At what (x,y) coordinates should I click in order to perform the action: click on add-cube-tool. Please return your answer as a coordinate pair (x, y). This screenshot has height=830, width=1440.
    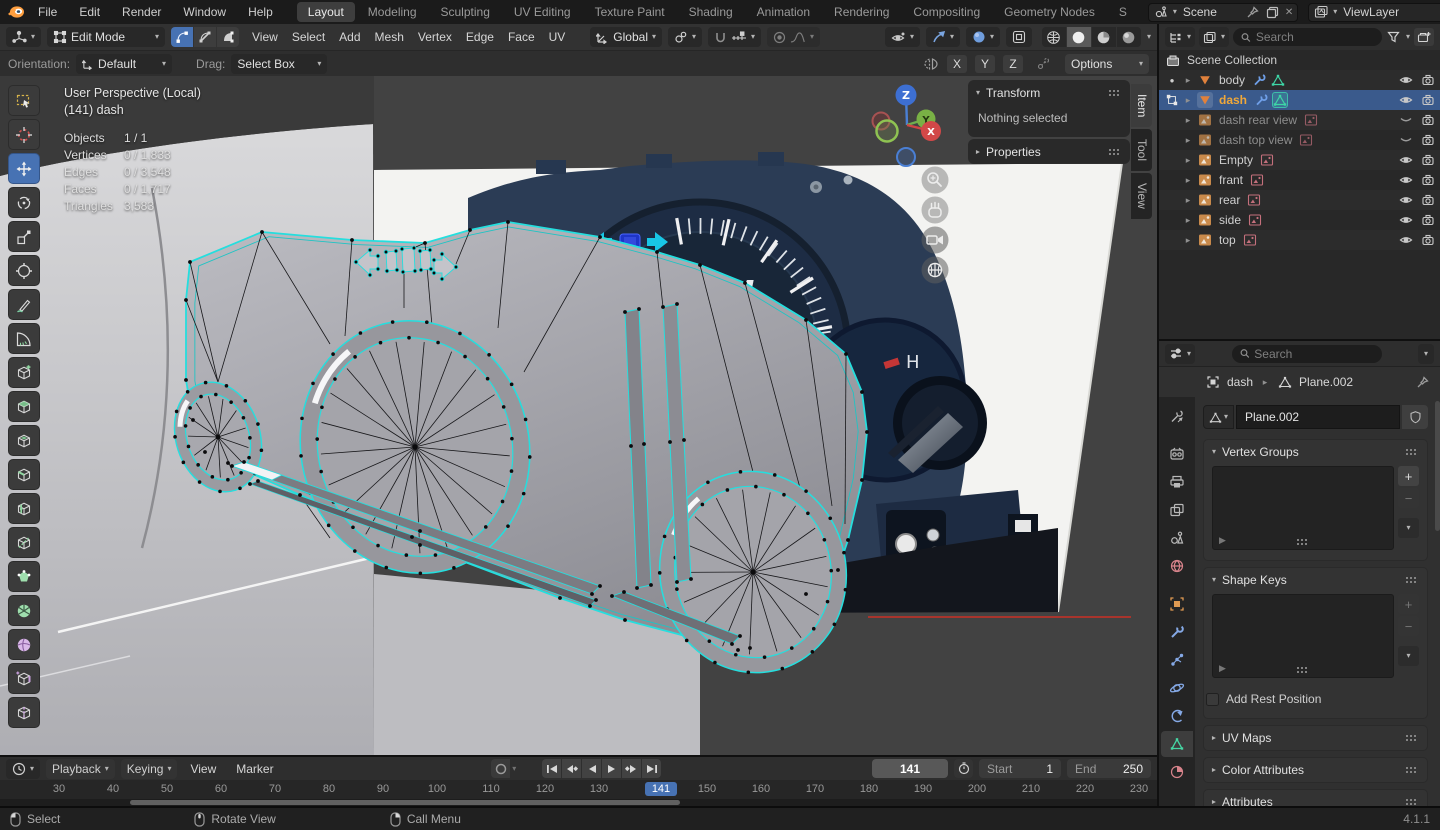
    Looking at the image, I should click on (24, 372).